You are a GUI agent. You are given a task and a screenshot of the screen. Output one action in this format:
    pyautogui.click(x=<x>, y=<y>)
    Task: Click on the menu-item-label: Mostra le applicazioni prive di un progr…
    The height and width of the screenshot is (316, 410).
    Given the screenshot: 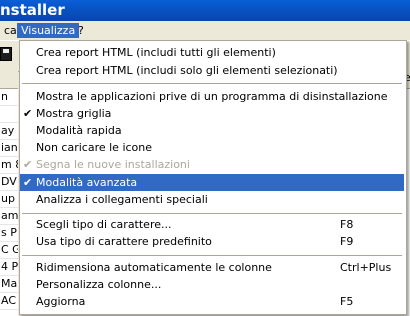 What is the action you would take?
    pyautogui.click(x=212, y=96)
    